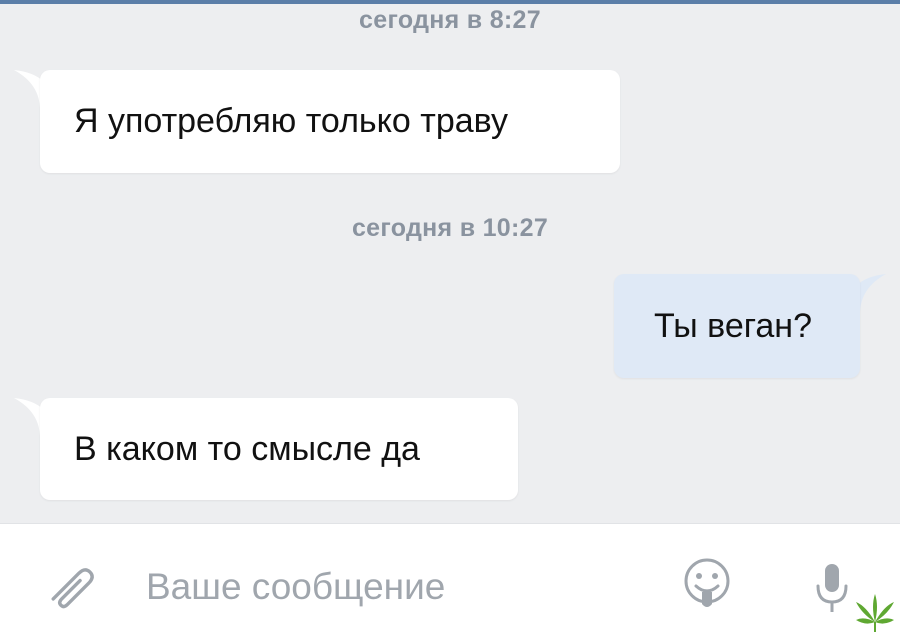 The height and width of the screenshot is (641, 900). Describe the element at coordinates (875, 613) in the screenshot. I see `cannabis-leaf-icon` at that location.